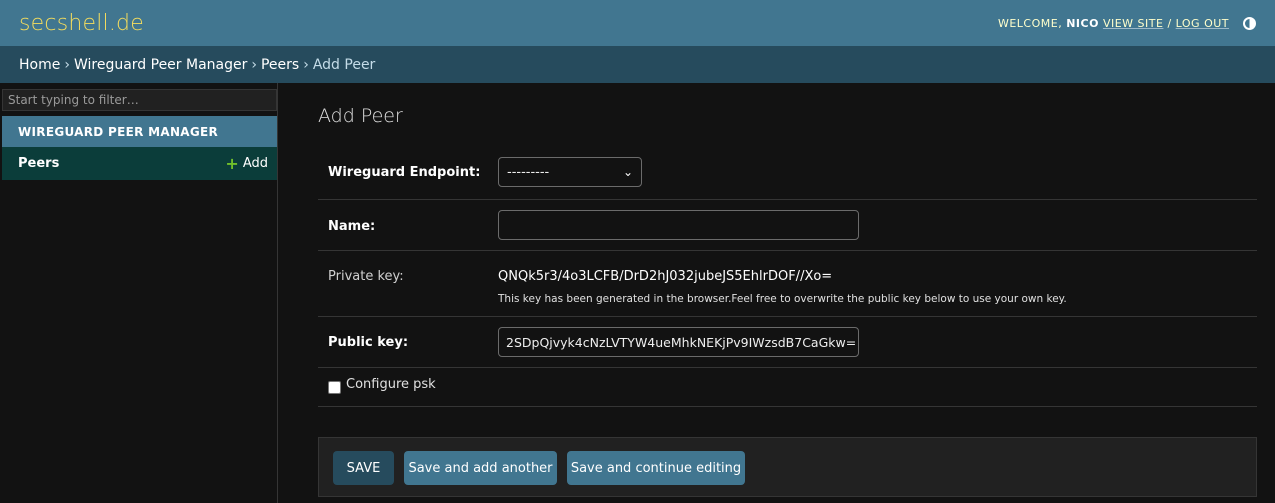 The width and height of the screenshot is (1275, 503). I want to click on private-key-label: Private key:, so click(366, 276).